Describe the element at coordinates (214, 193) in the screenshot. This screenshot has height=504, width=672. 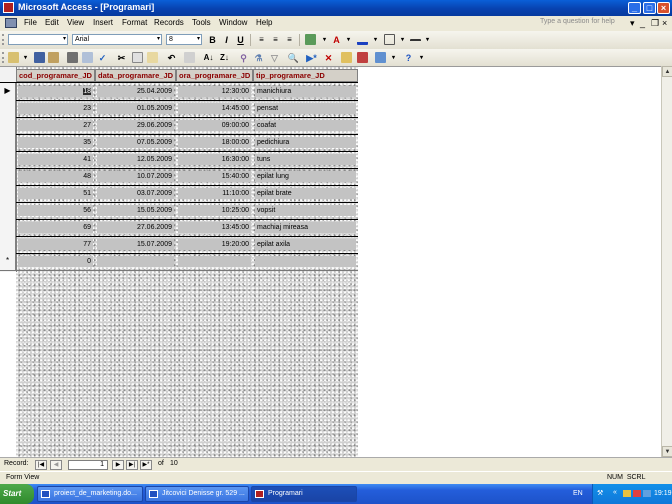
I see `table-cell: 11:10:00` at that location.